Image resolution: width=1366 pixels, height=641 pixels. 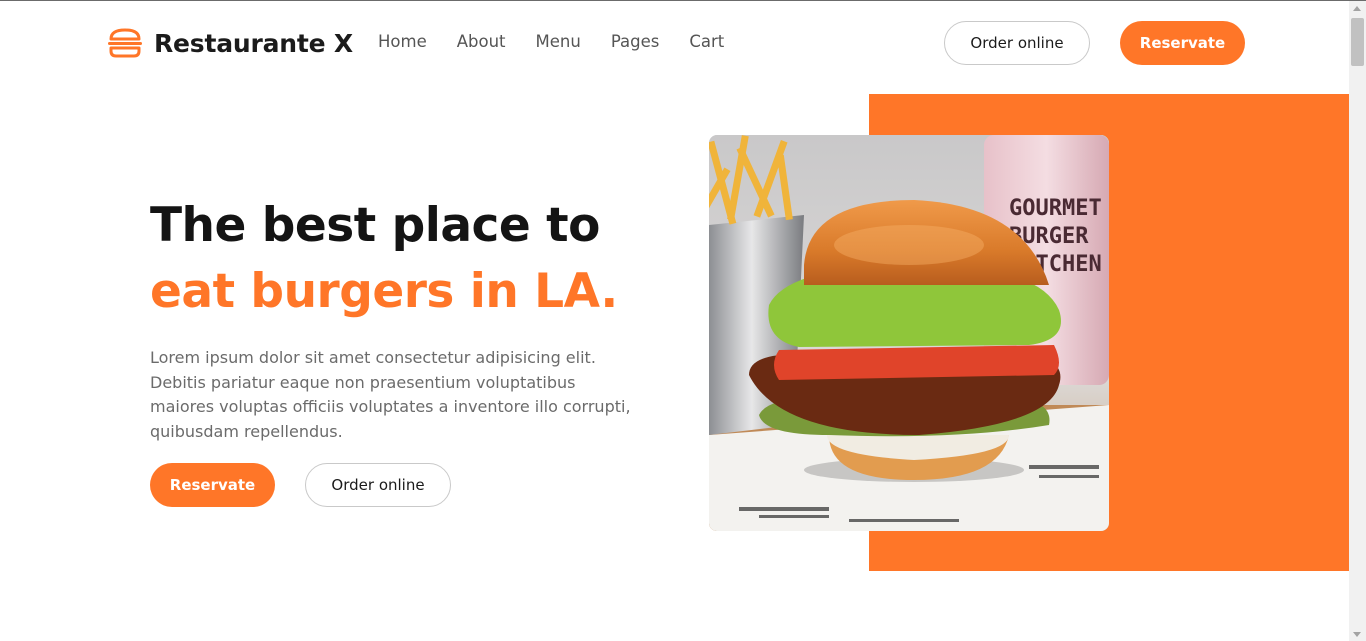 I want to click on header-order-online-button: Order online, so click(x=1017, y=43).